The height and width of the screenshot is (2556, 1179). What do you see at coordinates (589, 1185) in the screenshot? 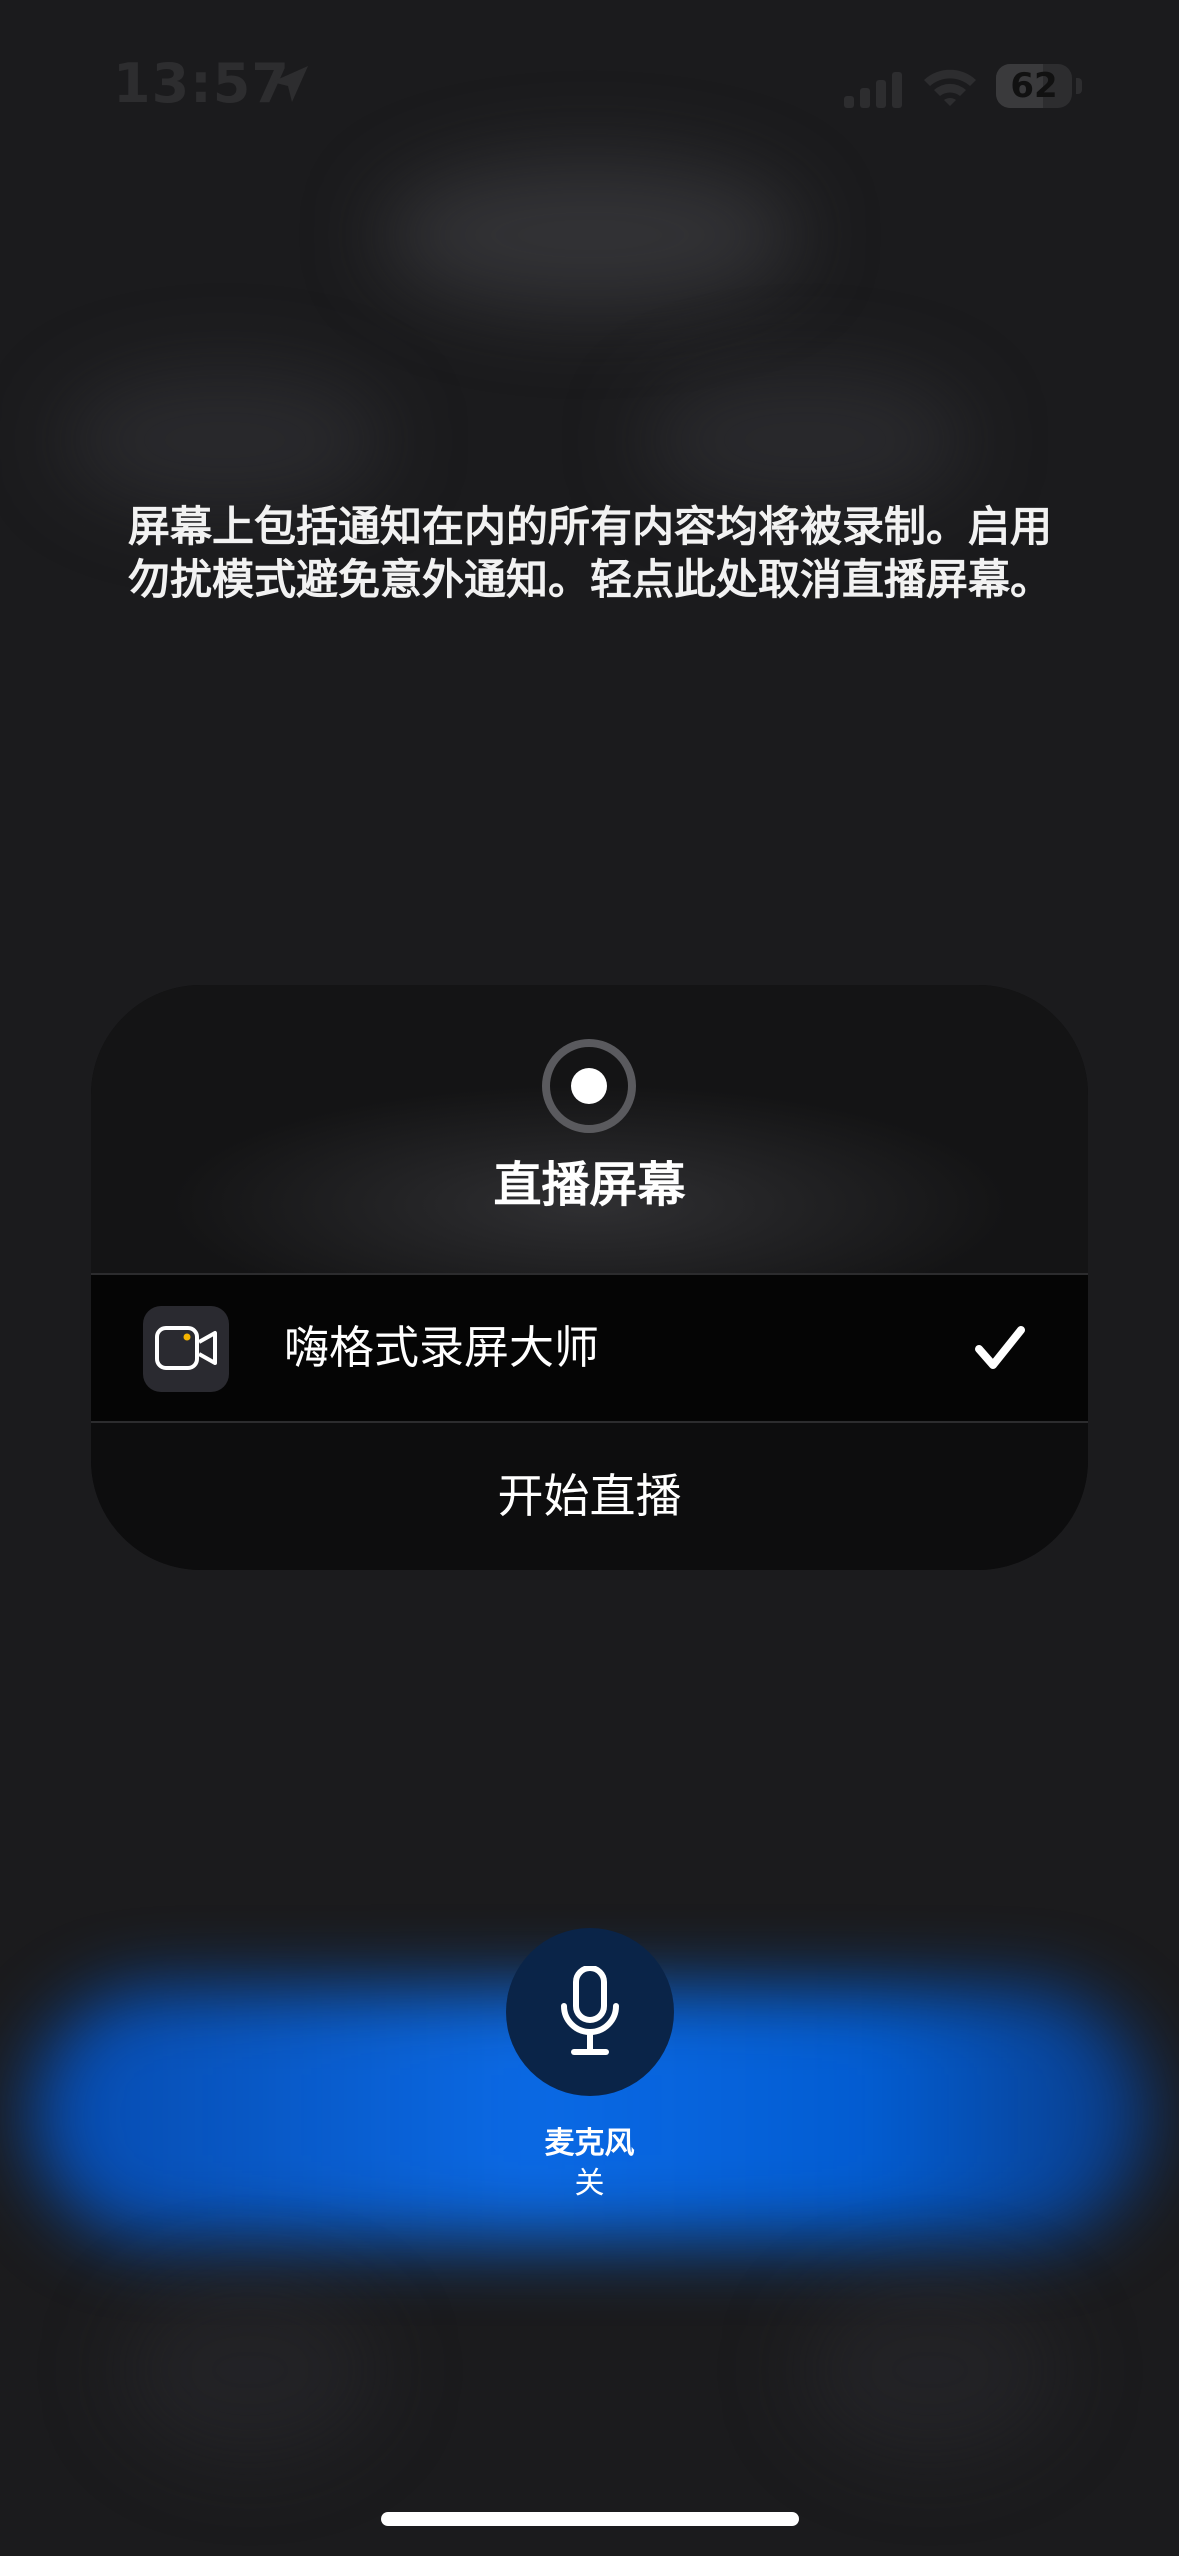
I see `dialog-title: 直播屏幕` at bounding box center [589, 1185].